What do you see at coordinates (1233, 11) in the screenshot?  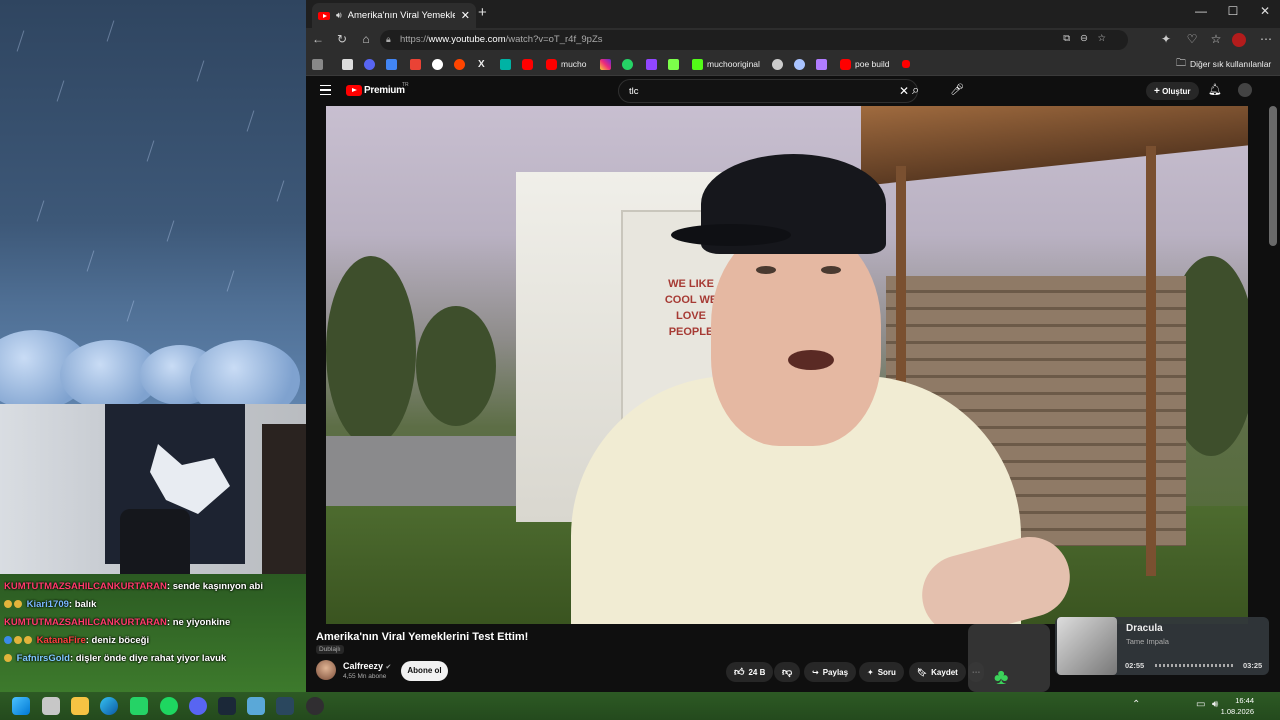 I see `maximize-icon: ☐` at bounding box center [1233, 11].